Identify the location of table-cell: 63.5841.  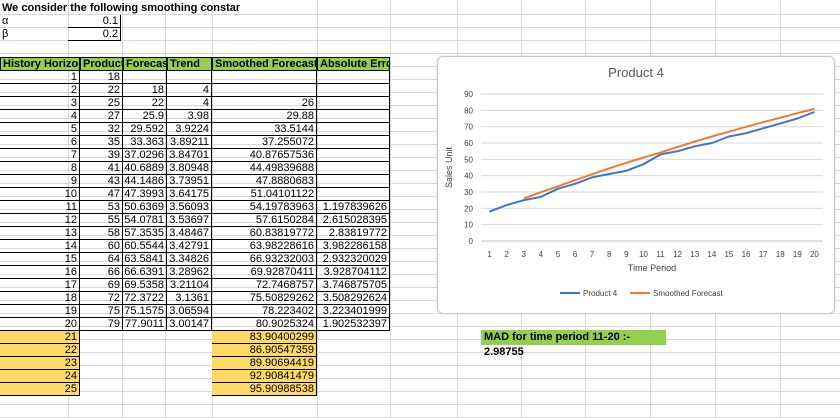
(145, 259).